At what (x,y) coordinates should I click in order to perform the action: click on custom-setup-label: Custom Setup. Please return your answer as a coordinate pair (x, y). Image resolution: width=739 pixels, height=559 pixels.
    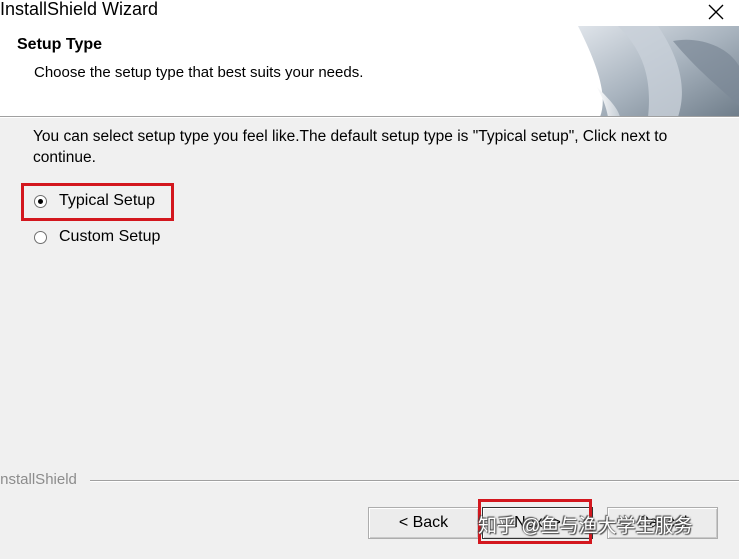
    Looking at the image, I should click on (110, 236).